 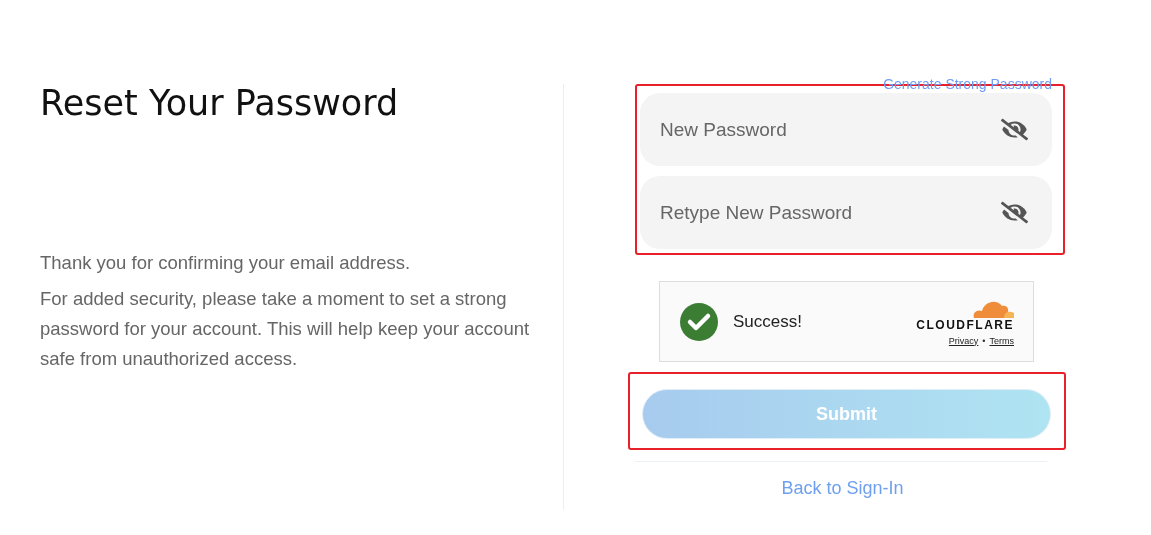 I want to click on brand-name: CLOUDFLARE, so click(x=965, y=324).